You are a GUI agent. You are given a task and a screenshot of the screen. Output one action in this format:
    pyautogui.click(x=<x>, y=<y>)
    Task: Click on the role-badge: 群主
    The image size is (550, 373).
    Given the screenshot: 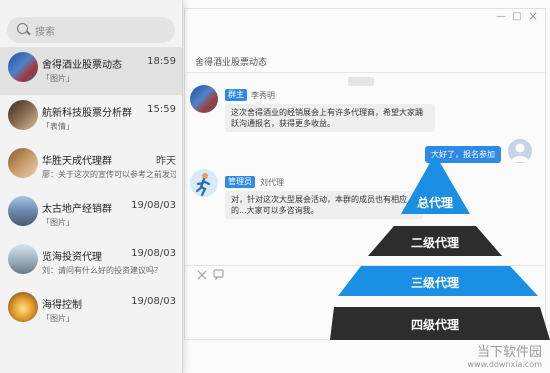 What is the action you would take?
    pyautogui.click(x=236, y=95)
    